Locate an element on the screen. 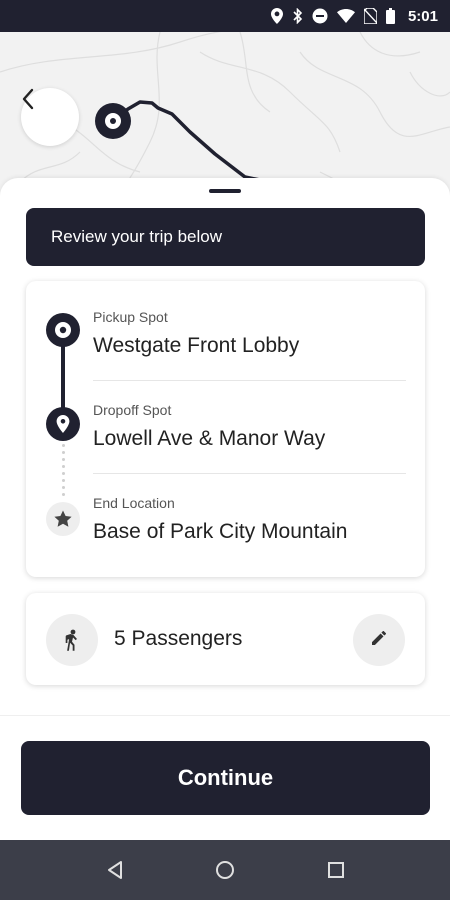  pencil-icon is located at coordinates (379, 640).